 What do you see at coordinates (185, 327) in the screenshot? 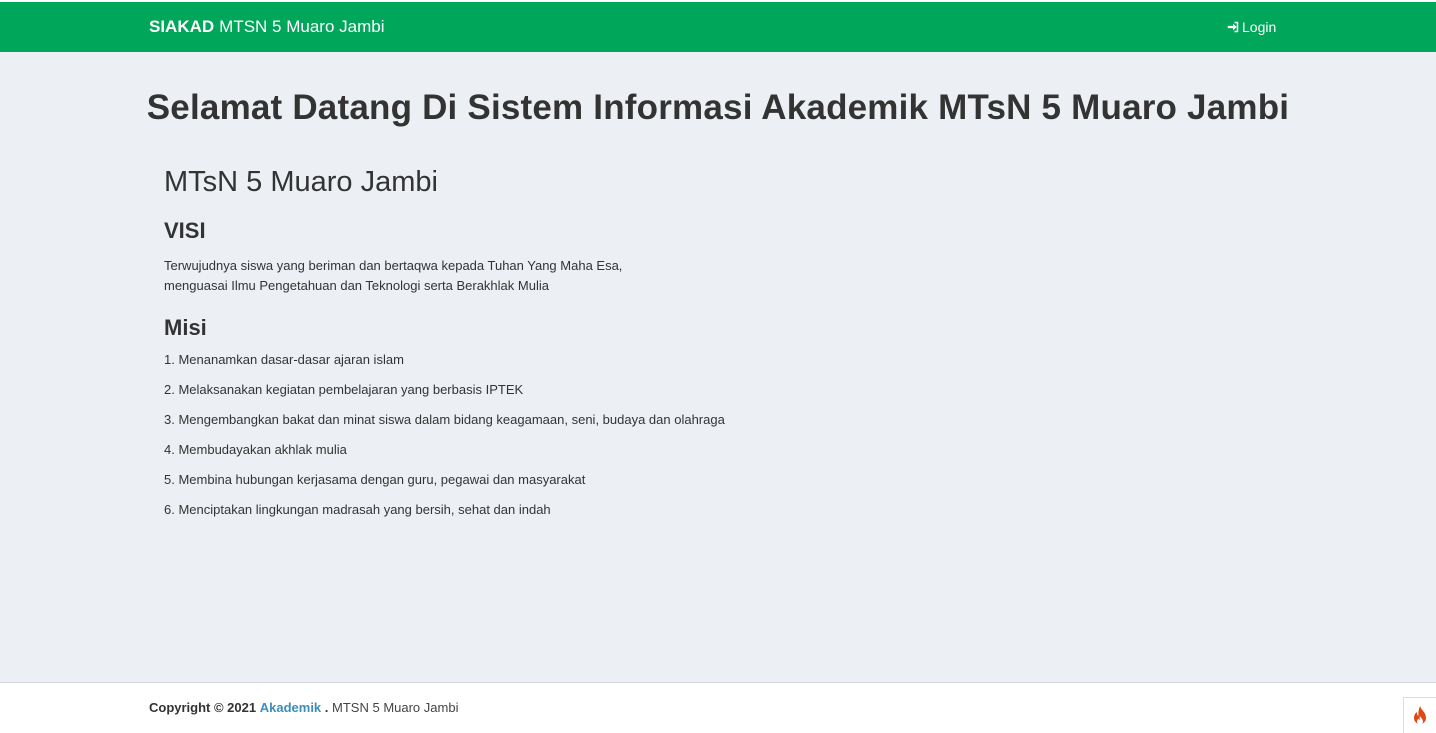
I see `misi-heading: Misi` at bounding box center [185, 327].